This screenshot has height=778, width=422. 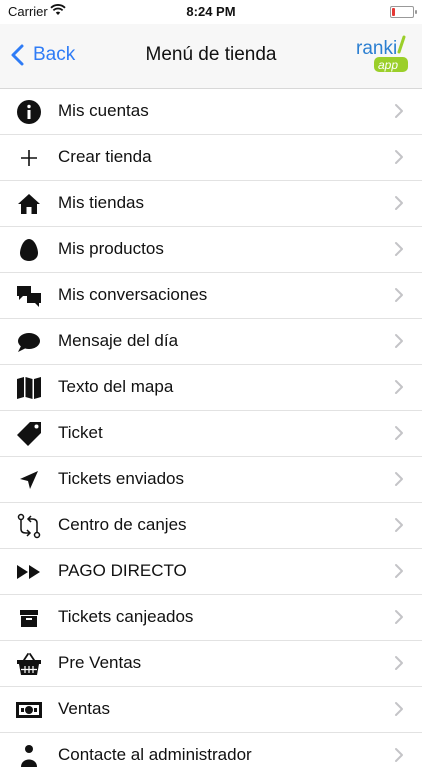 I want to click on clock-time: 8:24 PM, so click(x=211, y=11).